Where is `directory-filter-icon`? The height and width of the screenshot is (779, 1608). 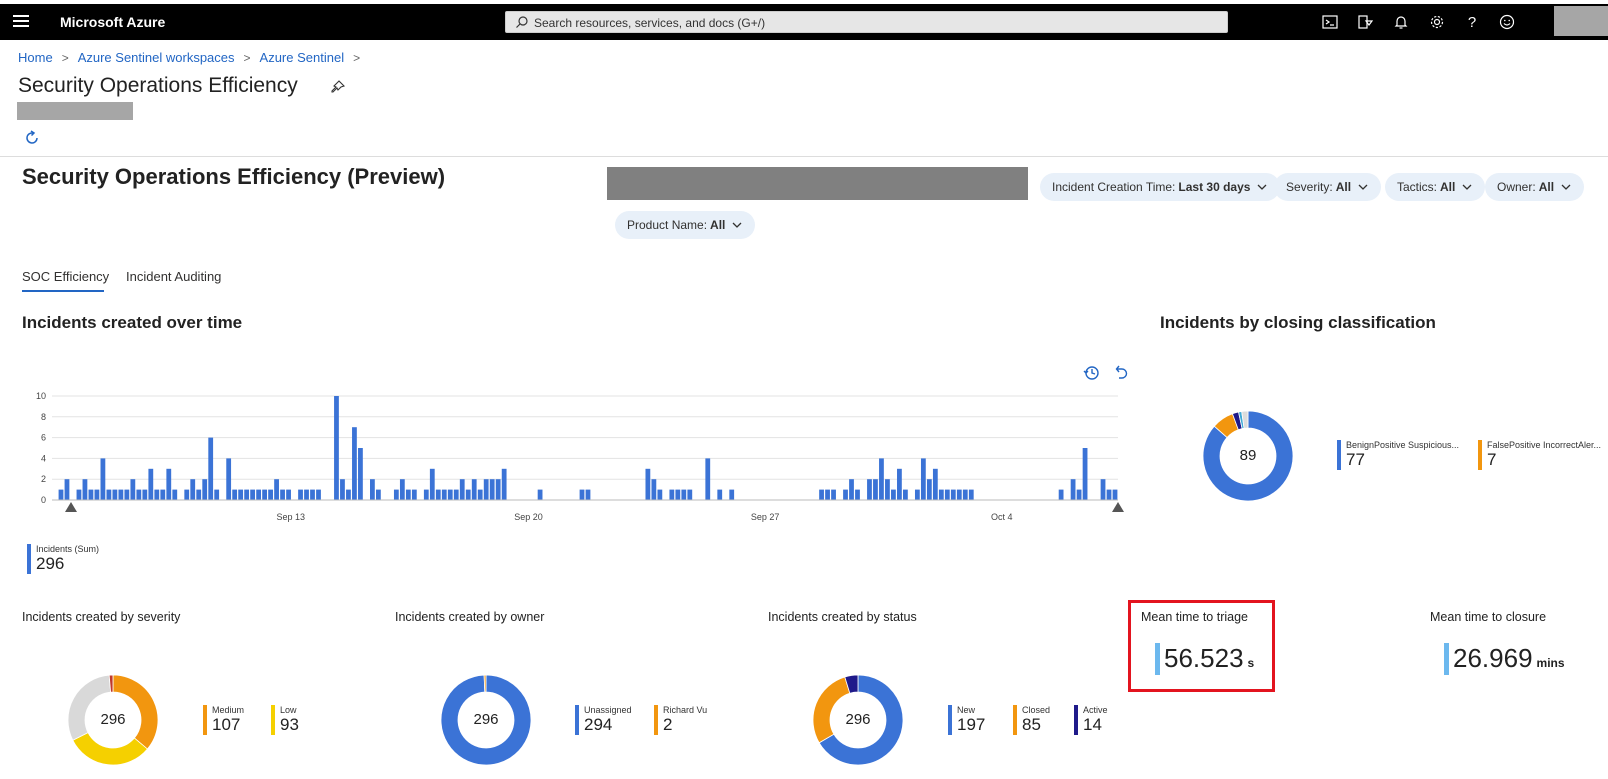 directory-filter-icon is located at coordinates (1365, 22).